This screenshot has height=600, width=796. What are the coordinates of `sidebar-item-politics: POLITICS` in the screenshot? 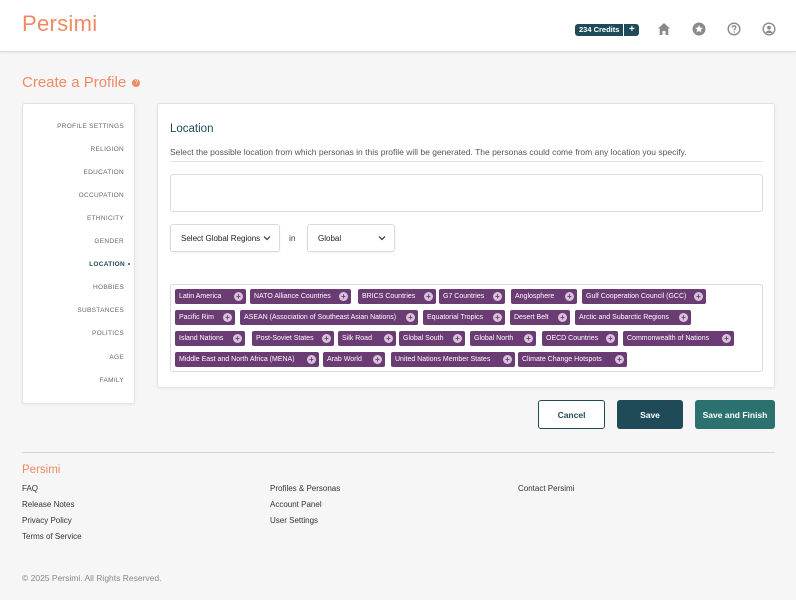 It's located at (108, 333).